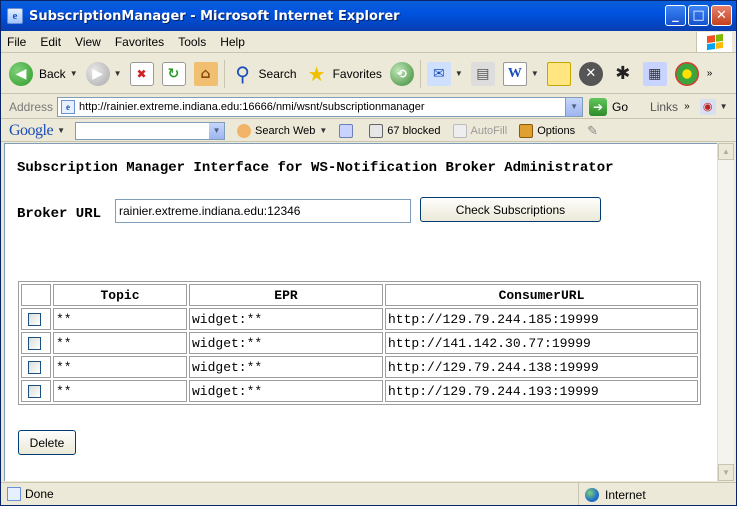 This screenshot has height=506, width=737. What do you see at coordinates (233, 42) in the screenshot?
I see `menu-help: Help` at bounding box center [233, 42].